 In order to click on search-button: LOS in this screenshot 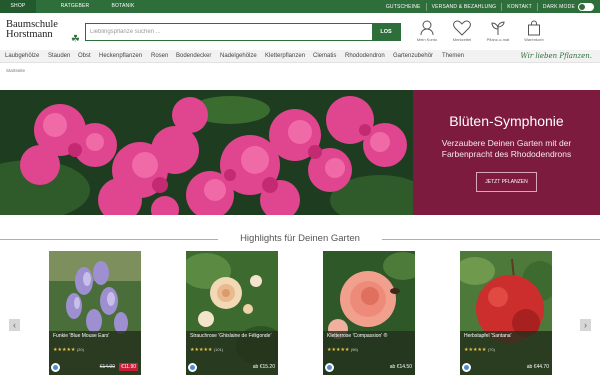, I will do `click(386, 32)`.